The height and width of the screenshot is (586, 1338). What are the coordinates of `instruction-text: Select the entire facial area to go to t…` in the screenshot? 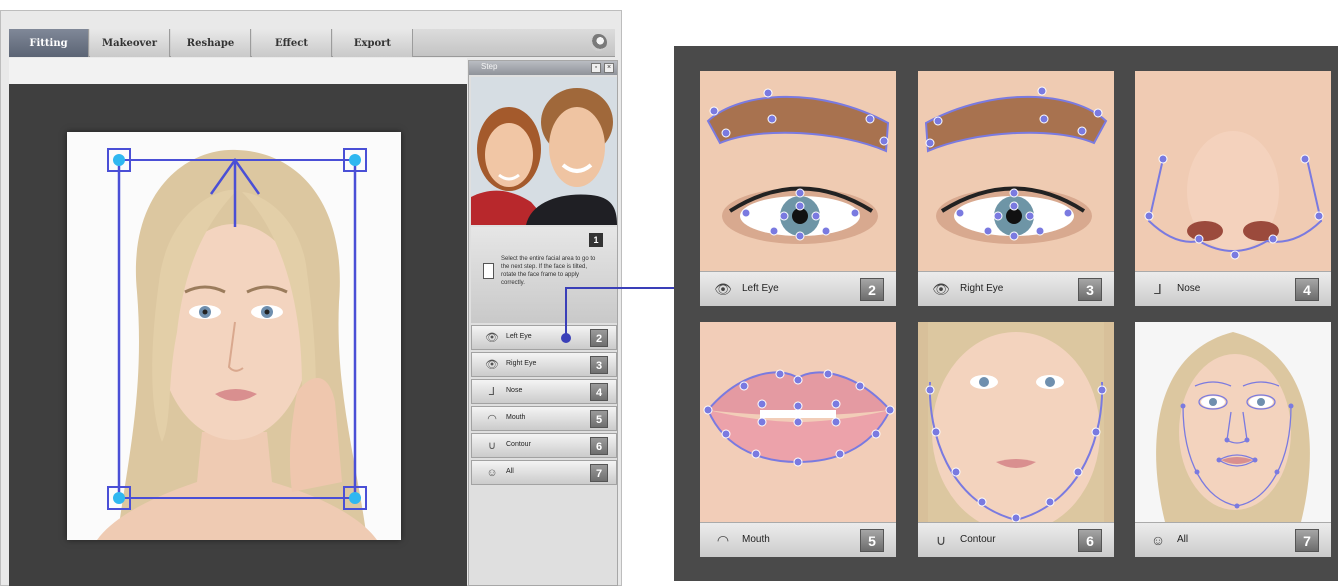 It's located at (548, 271).